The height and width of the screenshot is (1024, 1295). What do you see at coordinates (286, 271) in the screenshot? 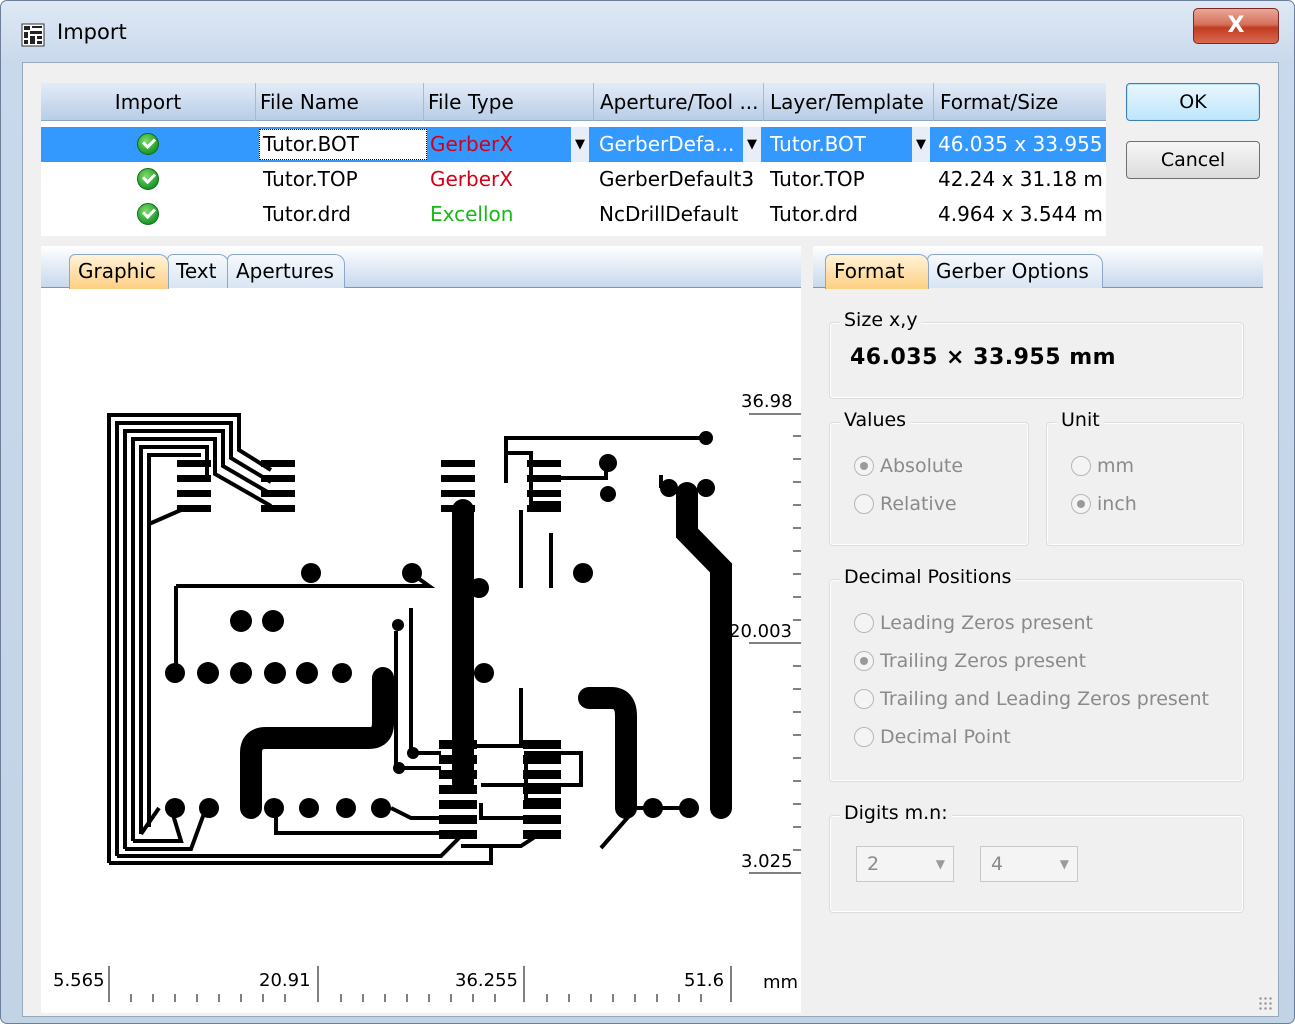
I see `tab-apertures: Apertures` at bounding box center [286, 271].